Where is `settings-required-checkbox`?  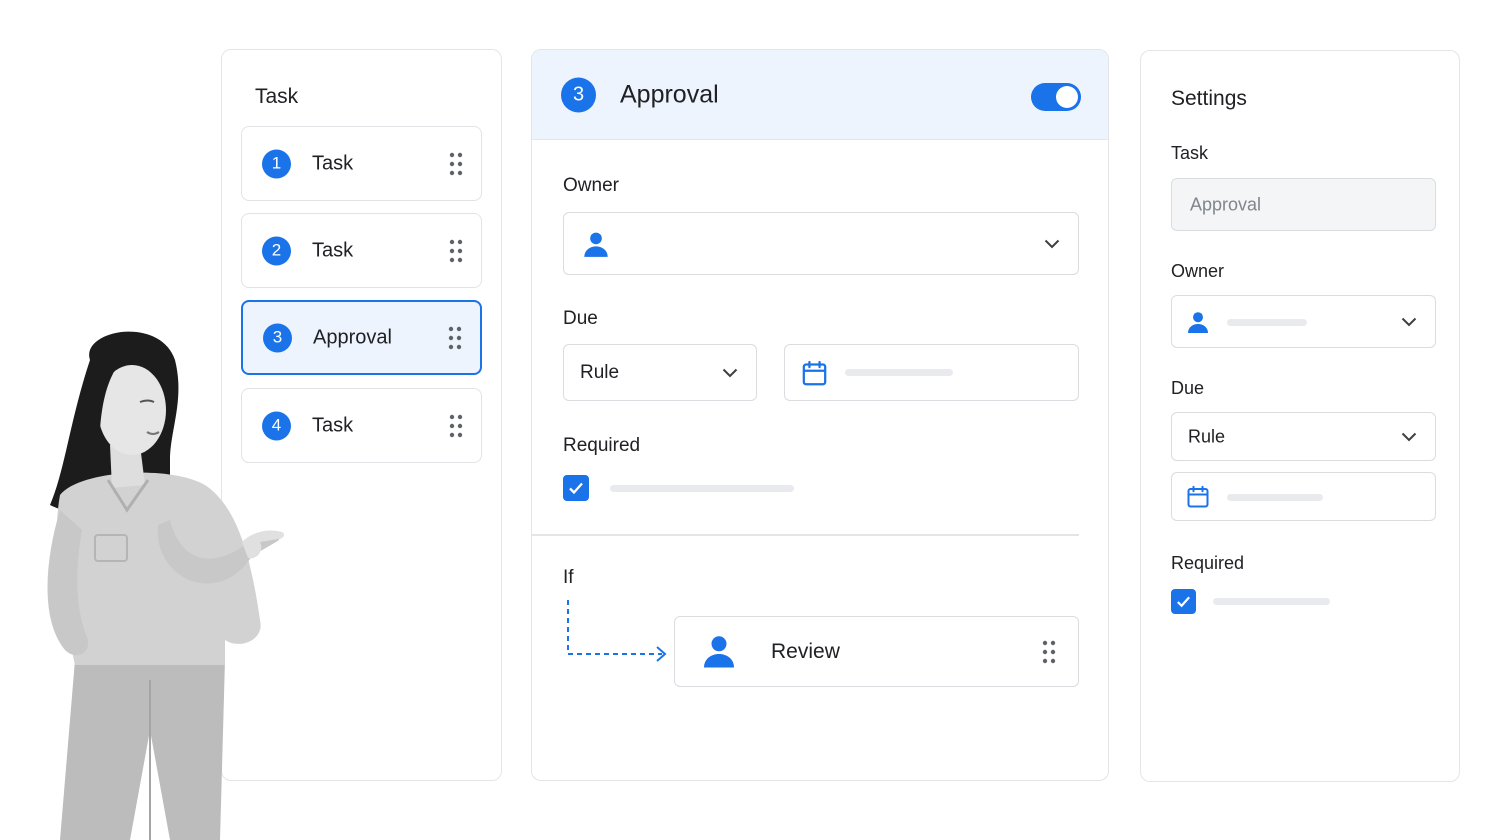 settings-required-checkbox is located at coordinates (1183, 601).